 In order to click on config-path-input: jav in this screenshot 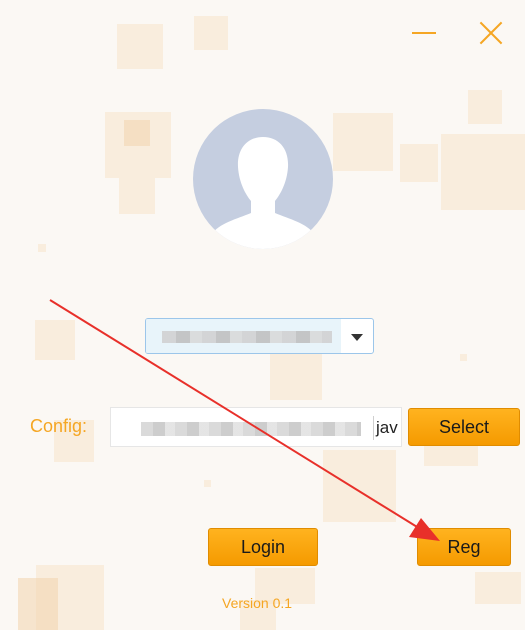, I will do `click(256, 427)`.